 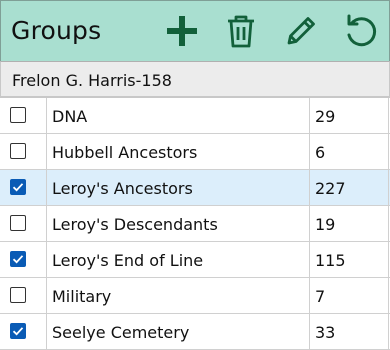 I want to click on group-name: Hubbell Ancestors, so click(x=125, y=152).